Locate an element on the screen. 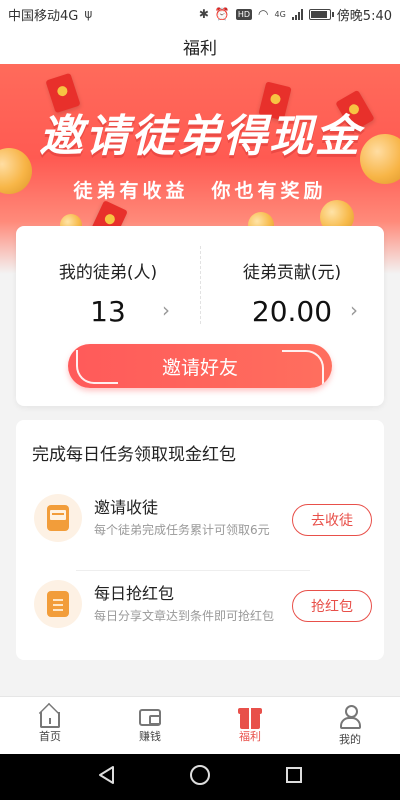 This screenshot has height=800, width=400. home-button-icon is located at coordinates (200, 777).